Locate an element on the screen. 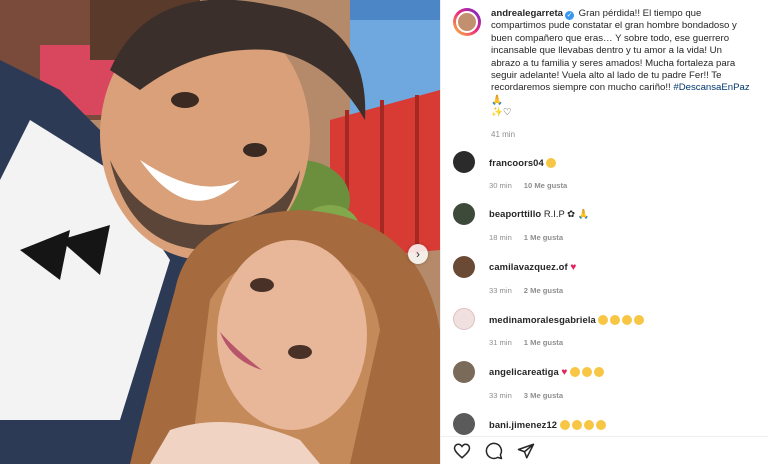 This screenshot has width=768, height=464. paper-plane-icon is located at coordinates (526, 451).